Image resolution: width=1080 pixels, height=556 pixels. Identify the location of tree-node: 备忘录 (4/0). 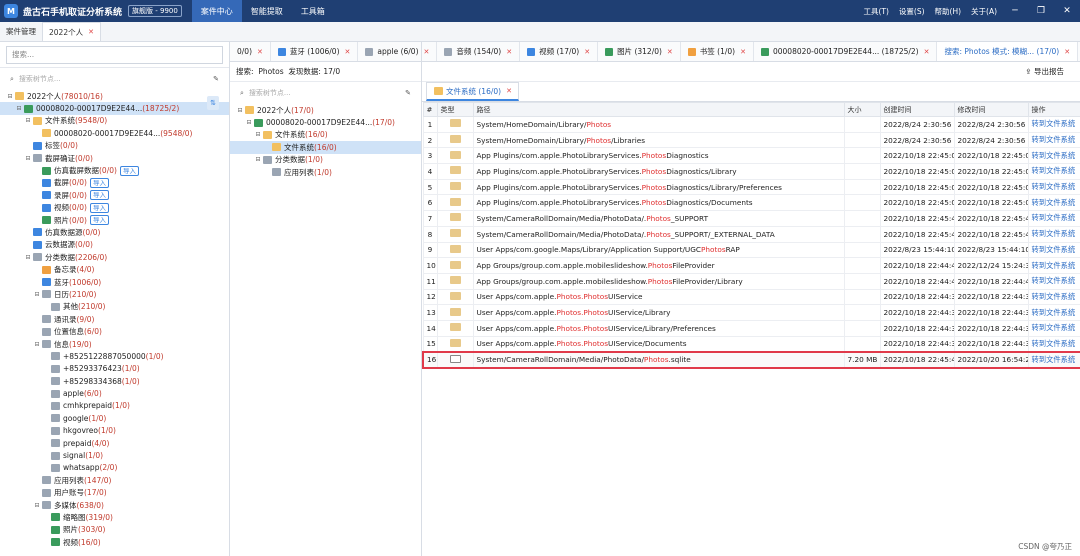
(114, 269).